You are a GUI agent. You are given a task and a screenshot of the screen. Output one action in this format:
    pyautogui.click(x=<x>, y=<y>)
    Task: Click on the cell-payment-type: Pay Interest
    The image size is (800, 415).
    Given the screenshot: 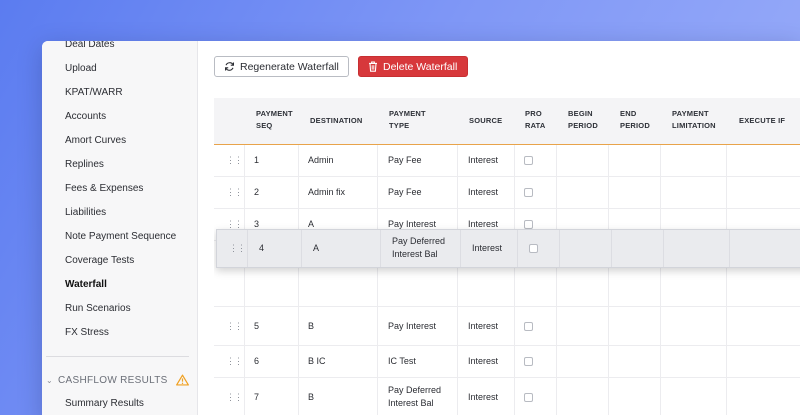 What is the action you would take?
    pyautogui.click(x=412, y=325)
    